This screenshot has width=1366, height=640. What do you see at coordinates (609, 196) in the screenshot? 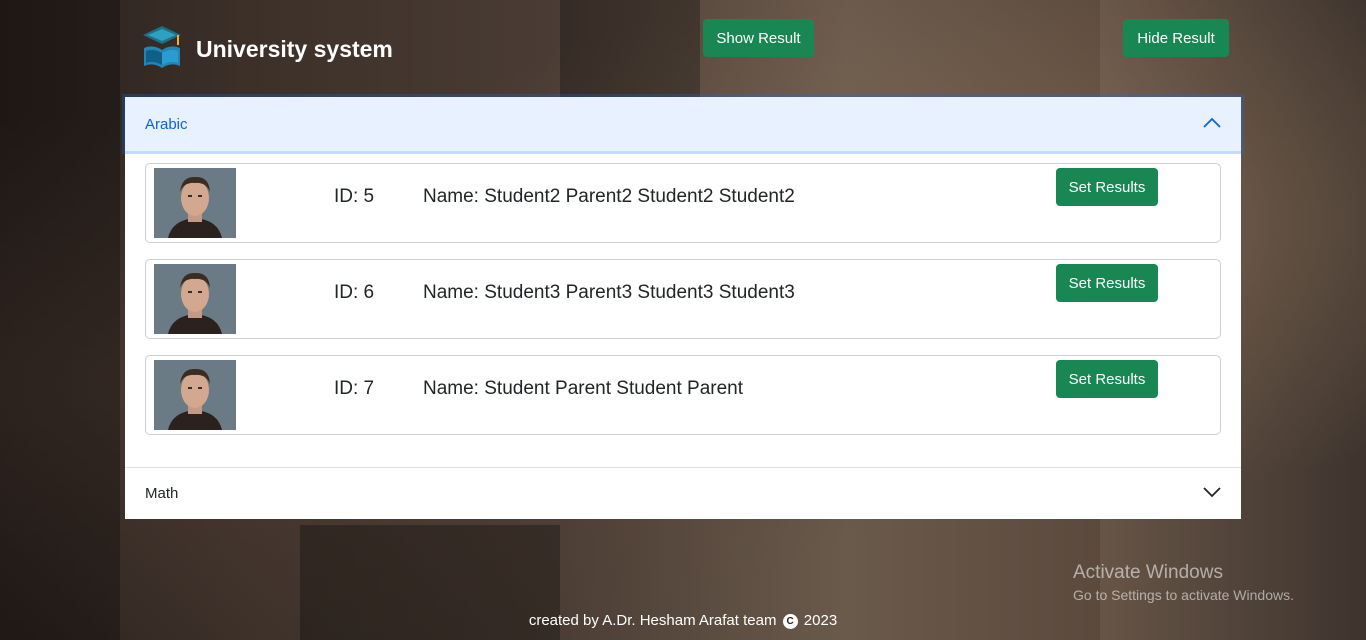
I see `student-name: Name: Student2 Parent2 Student2 Student2` at bounding box center [609, 196].